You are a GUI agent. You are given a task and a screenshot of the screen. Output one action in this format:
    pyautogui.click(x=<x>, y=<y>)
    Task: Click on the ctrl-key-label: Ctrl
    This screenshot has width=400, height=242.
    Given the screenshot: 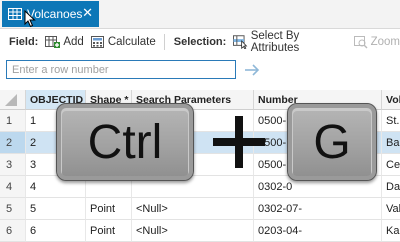 What is the action you would take?
    pyautogui.click(x=125, y=142)
    